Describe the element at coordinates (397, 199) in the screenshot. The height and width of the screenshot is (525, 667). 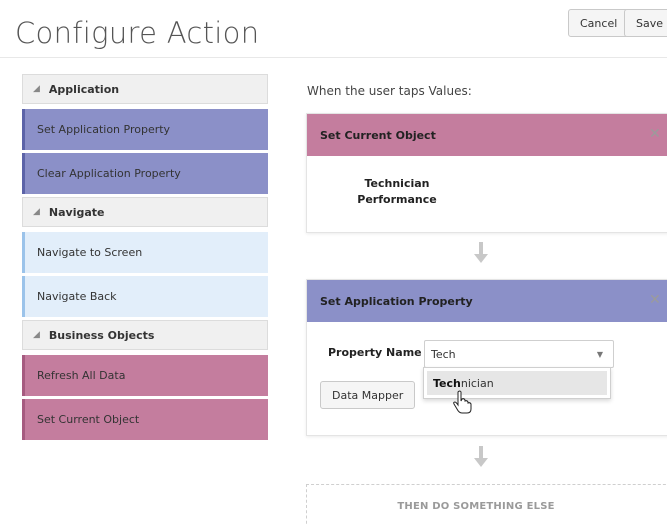
I see `object-name-line2: Performance` at that location.